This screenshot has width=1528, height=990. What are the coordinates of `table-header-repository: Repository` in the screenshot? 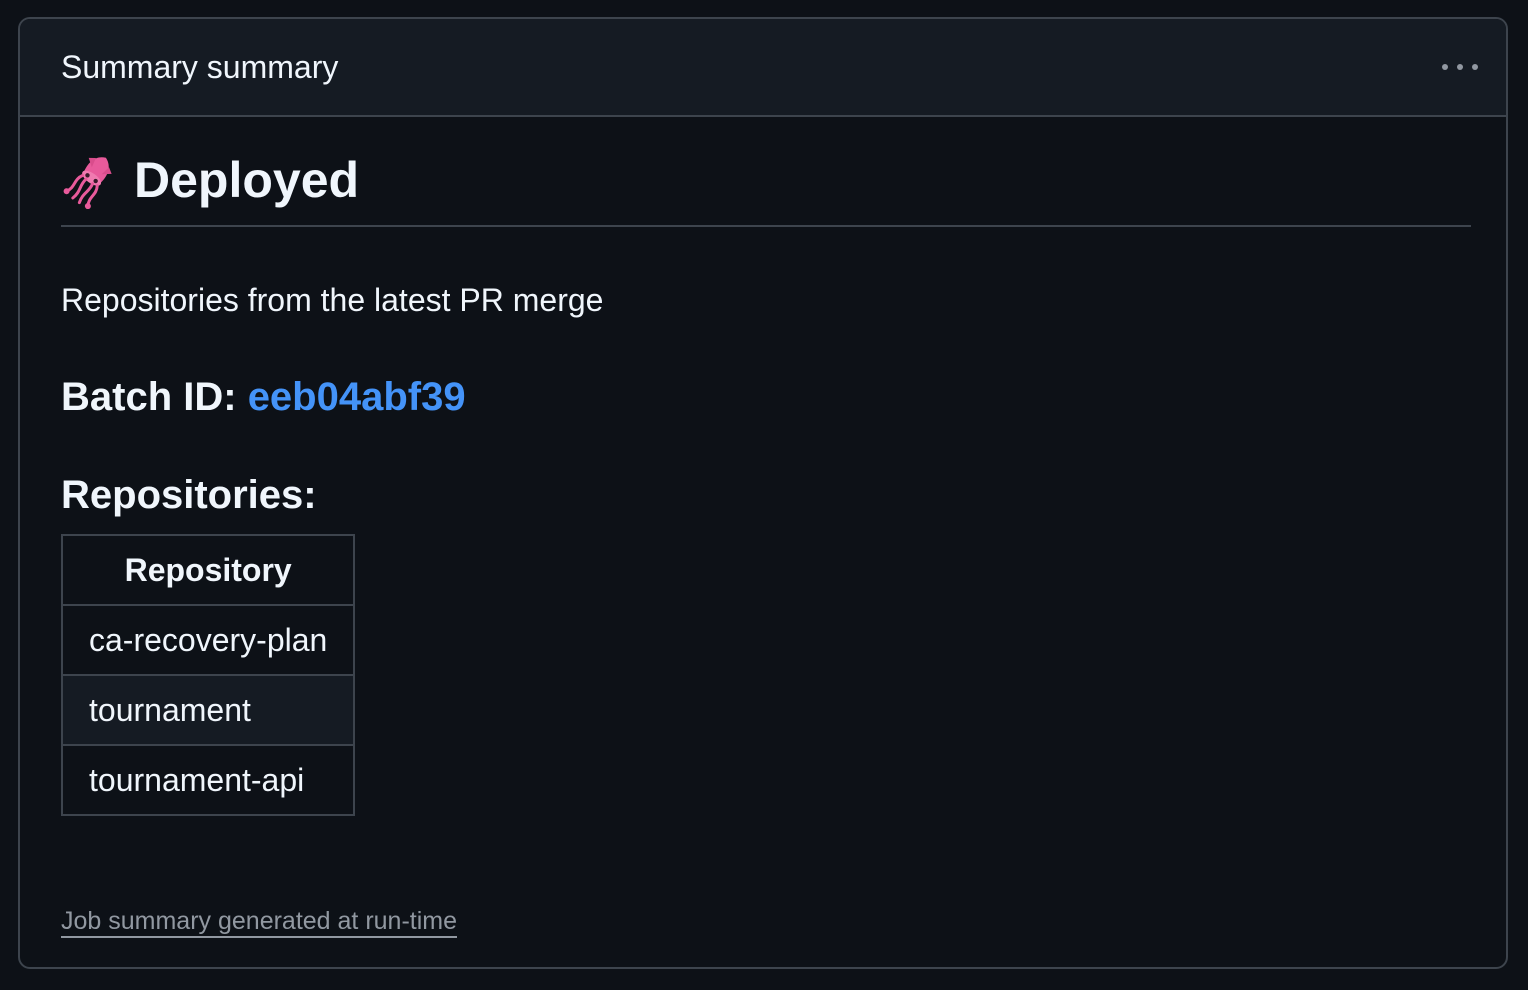 It's located at (208, 570).